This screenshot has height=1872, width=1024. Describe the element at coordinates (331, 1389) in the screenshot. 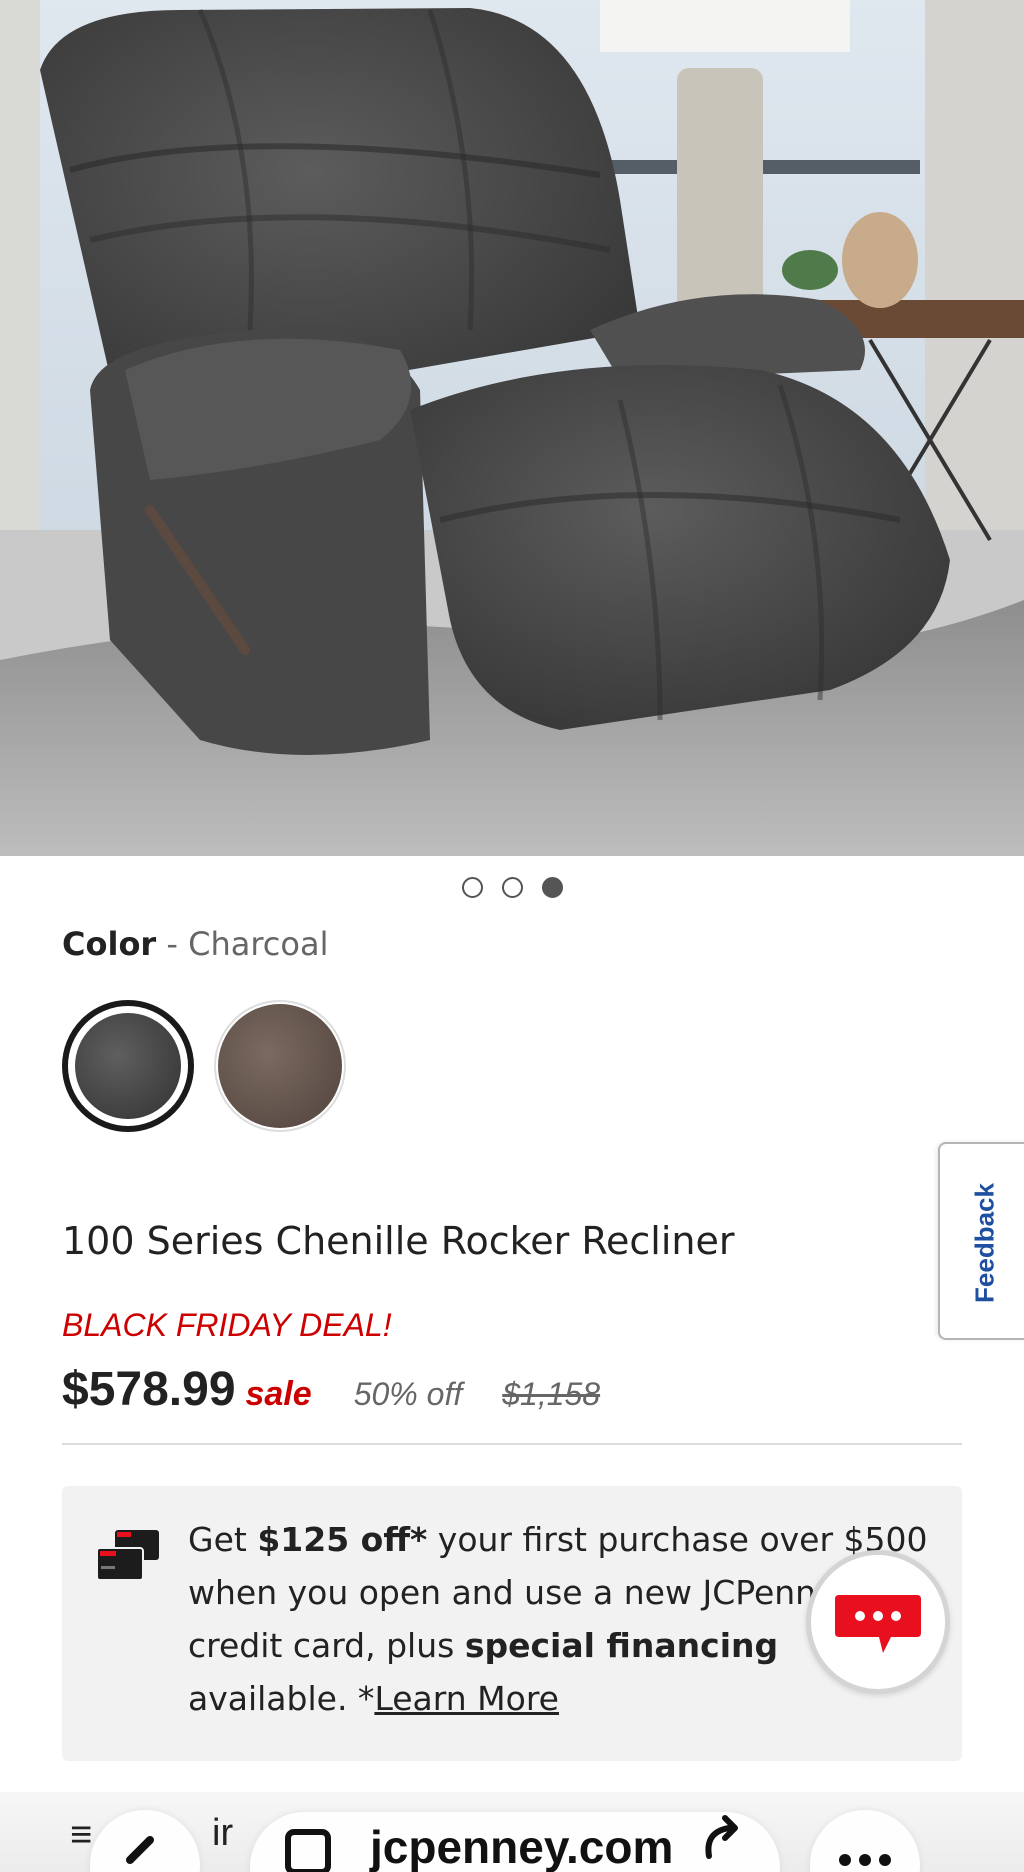

I see `price-row: $578.99 sale 50% off $1,158` at that location.